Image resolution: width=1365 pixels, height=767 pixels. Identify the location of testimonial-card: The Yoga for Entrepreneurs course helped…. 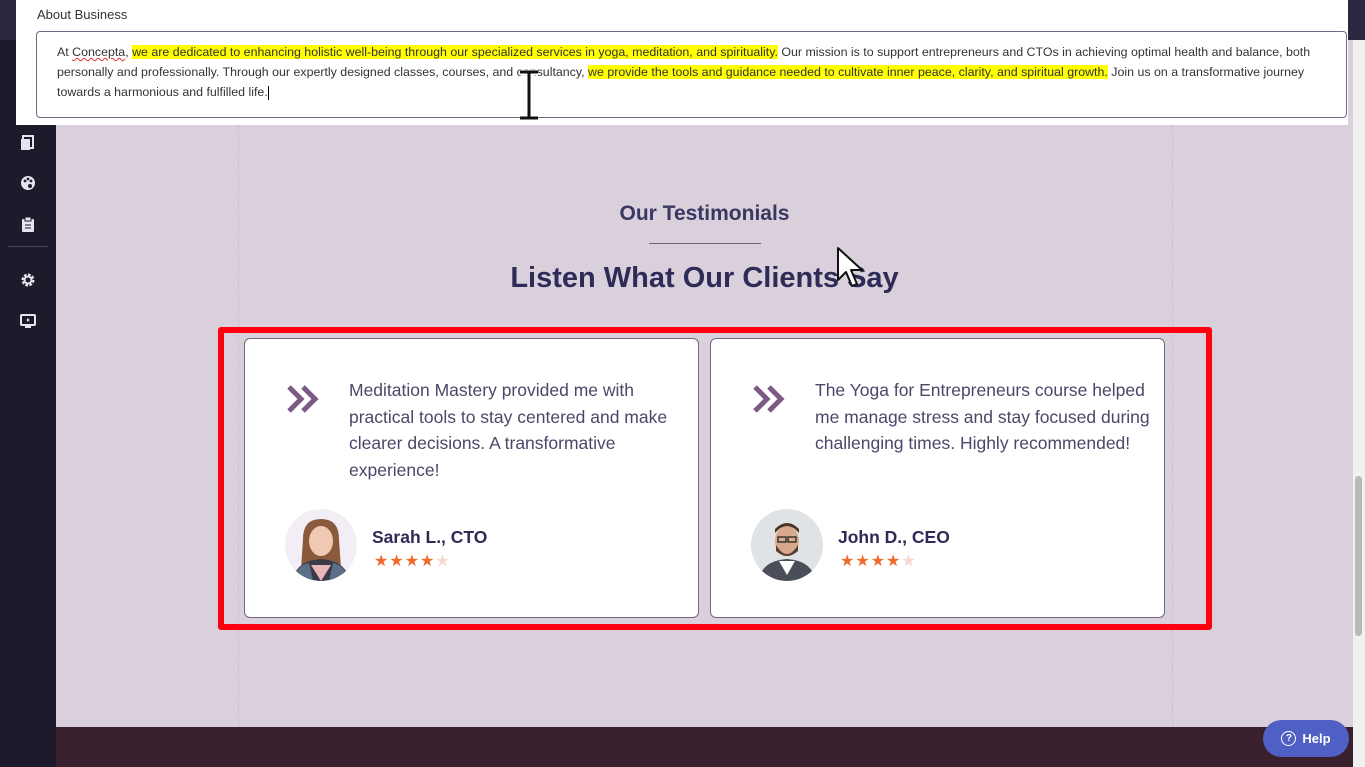
(937, 478).